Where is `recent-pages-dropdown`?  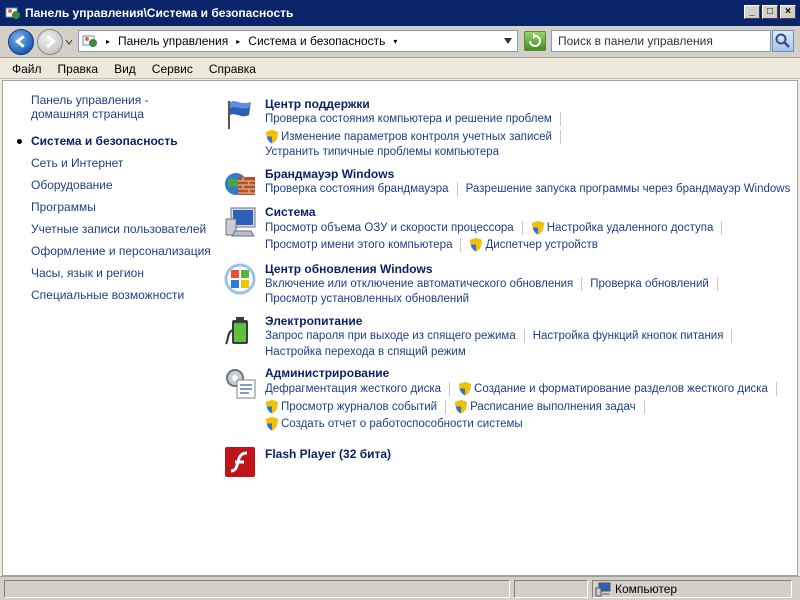 recent-pages-dropdown is located at coordinates (69, 42).